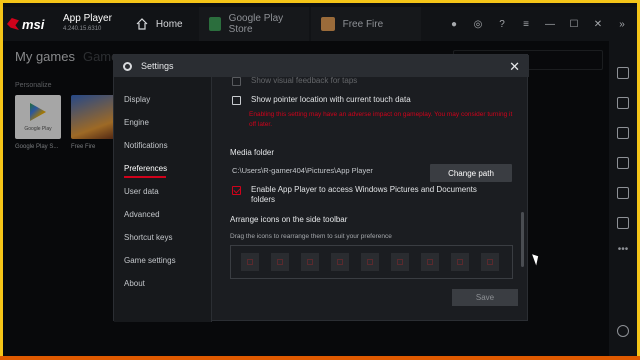  Describe the element at coordinates (169, 24) in the screenshot. I see `home-label: Home` at that location.